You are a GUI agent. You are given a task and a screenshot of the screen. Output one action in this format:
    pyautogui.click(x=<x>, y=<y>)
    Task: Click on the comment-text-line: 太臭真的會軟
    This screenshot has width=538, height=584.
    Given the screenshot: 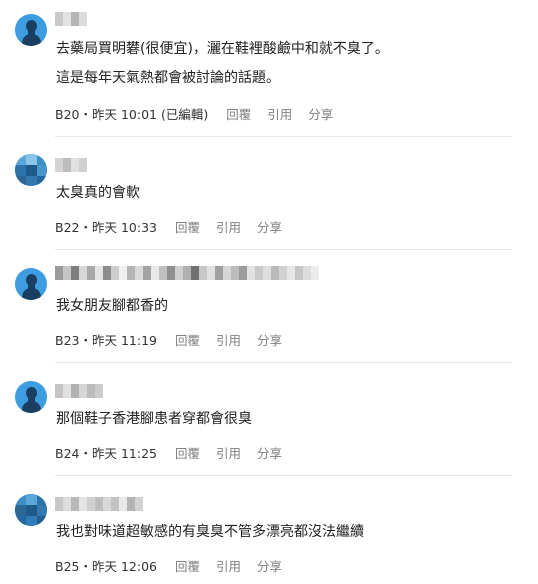 What is the action you would take?
    pyautogui.click(x=98, y=193)
    